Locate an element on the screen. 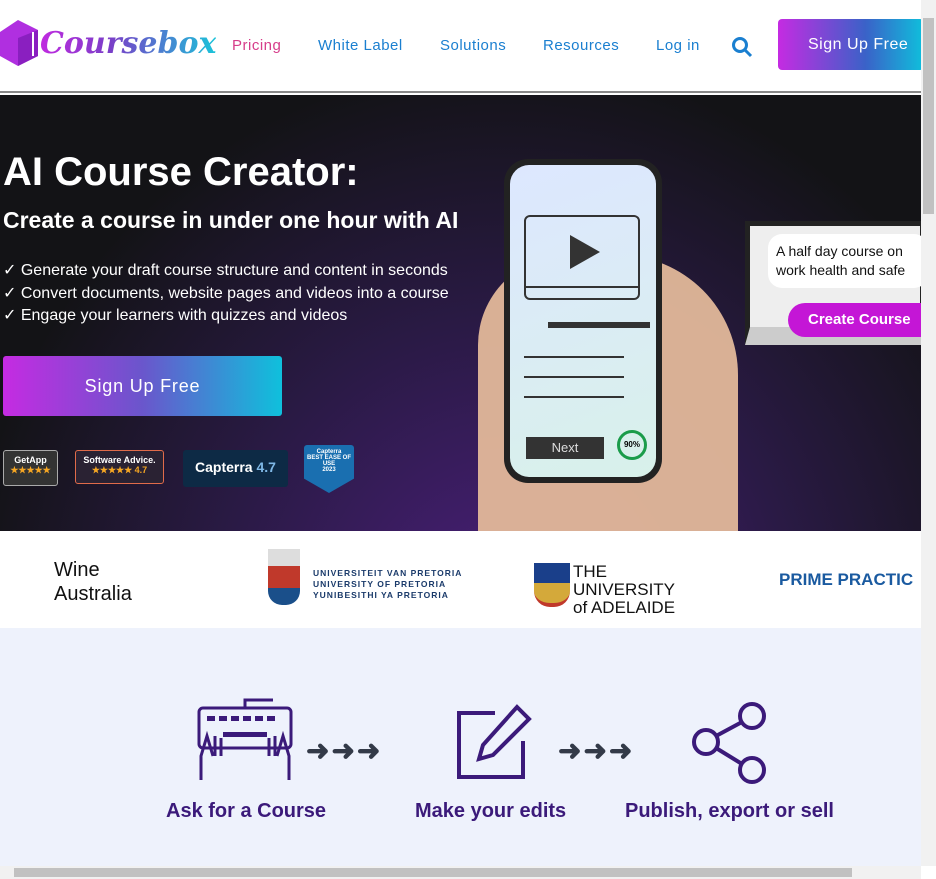 This screenshot has width=936, height=879. nav-resources: Resources is located at coordinates (581, 45).